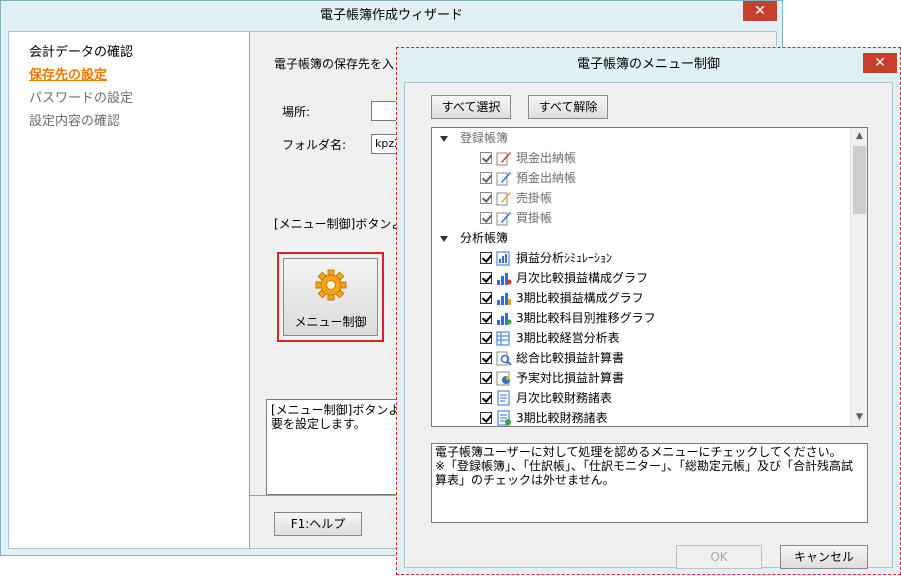  I want to click on budget-actual-icon, so click(503, 378).